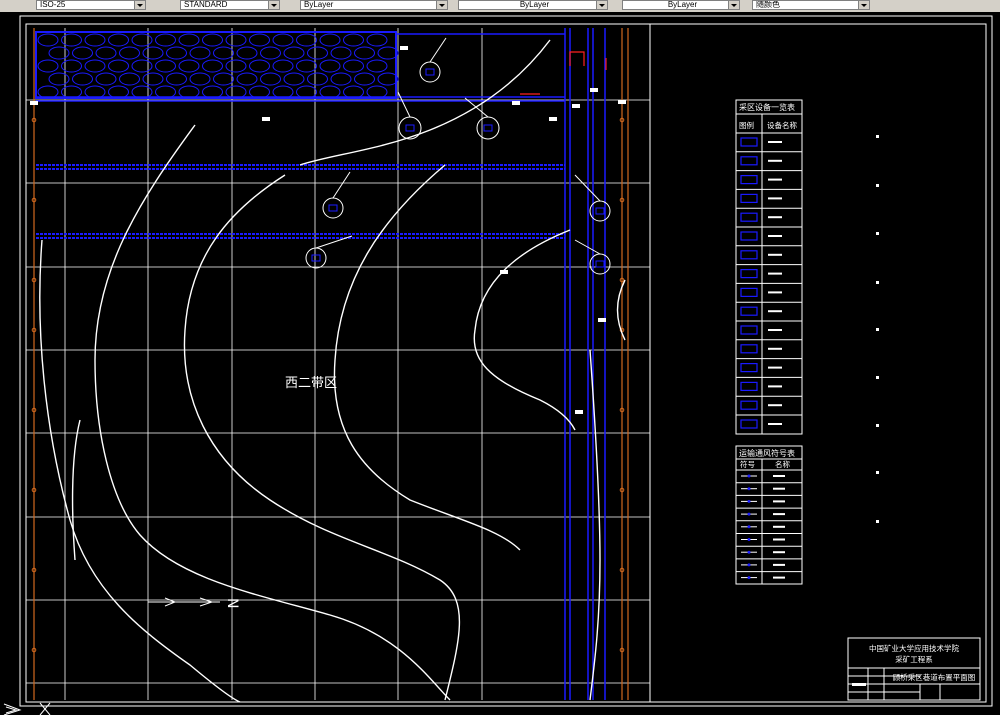 The height and width of the screenshot is (715, 1000). I want to click on plot-style-value: 随颜色, so click(768, 4).